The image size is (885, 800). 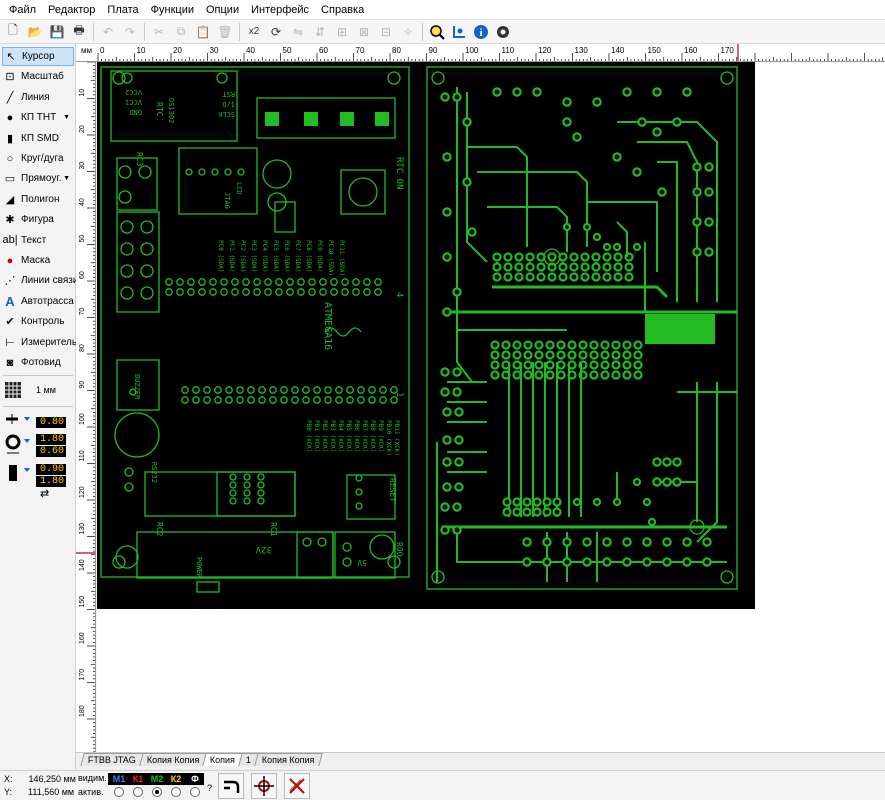 I want to click on layer-1-toggle: К1, so click(x=138, y=779).